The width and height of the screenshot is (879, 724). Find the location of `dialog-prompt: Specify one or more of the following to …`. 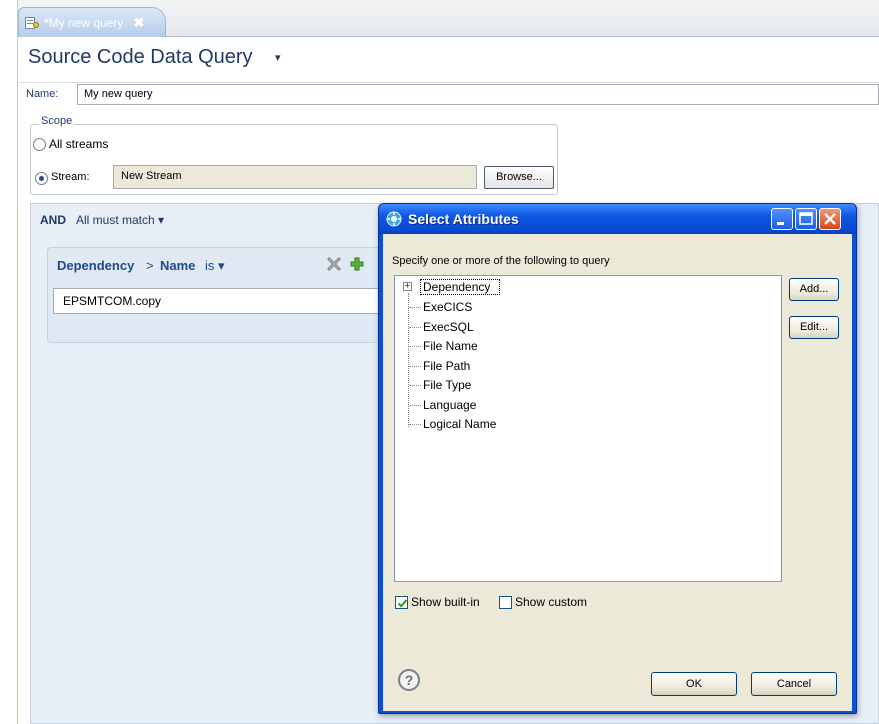

dialog-prompt: Specify one or more of the following to … is located at coordinates (501, 261).